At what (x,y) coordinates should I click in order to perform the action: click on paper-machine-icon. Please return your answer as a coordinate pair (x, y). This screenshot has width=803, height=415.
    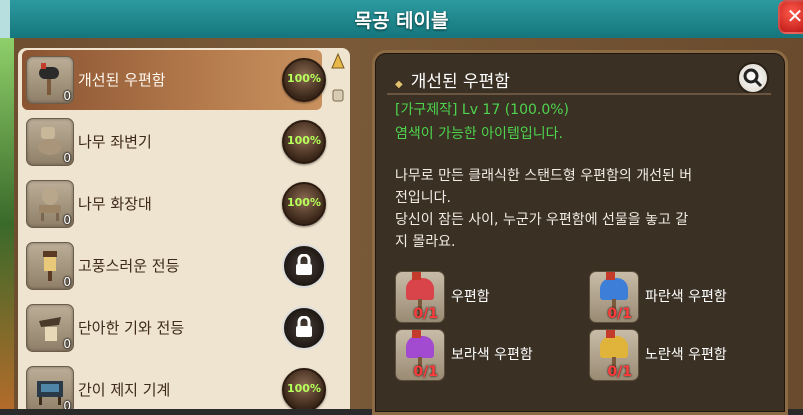
    Looking at the image, I should click on (50, 393).